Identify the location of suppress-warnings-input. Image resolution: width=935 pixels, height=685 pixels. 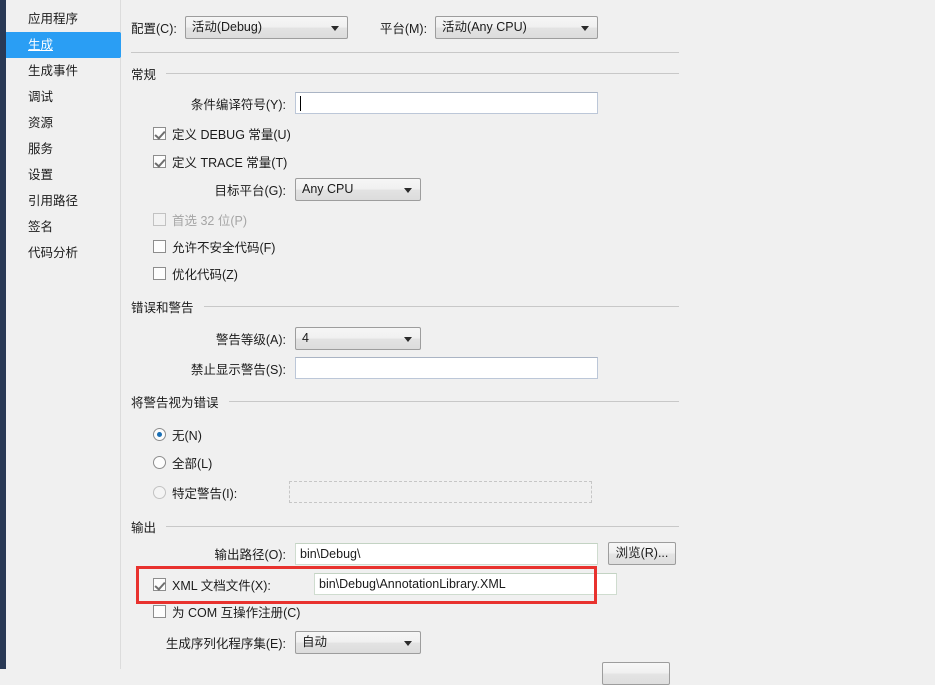
(446, 368).